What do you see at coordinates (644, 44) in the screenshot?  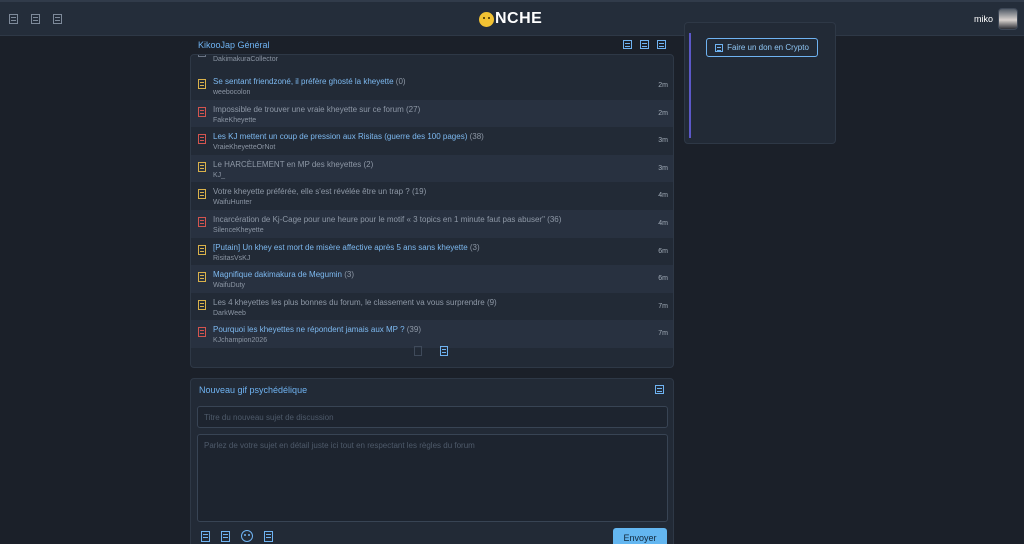 I see `search-icon` at bounding box center [644, 44].